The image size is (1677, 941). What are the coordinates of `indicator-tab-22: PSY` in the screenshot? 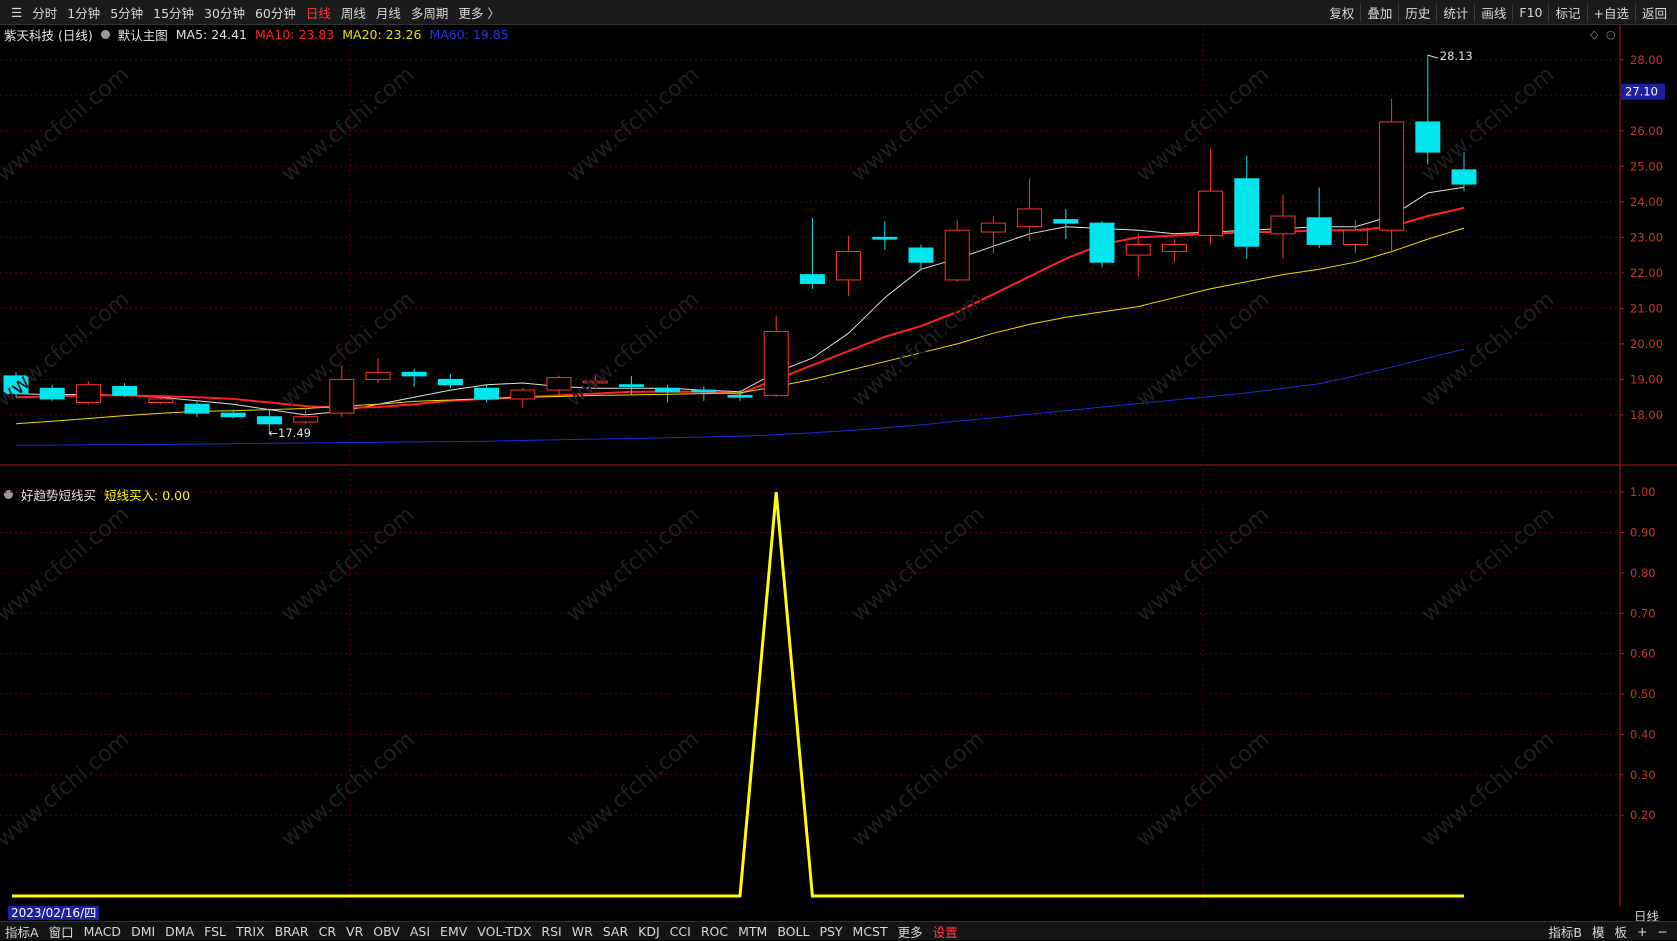 It's located at (830, 931).